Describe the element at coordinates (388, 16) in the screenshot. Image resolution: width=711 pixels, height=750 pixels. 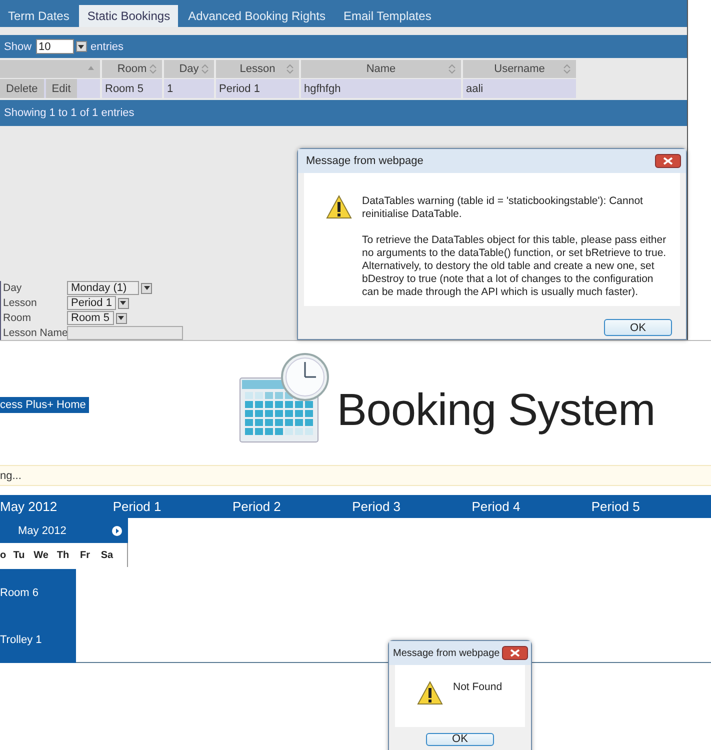
I see `tab: Email Templates` at that location.